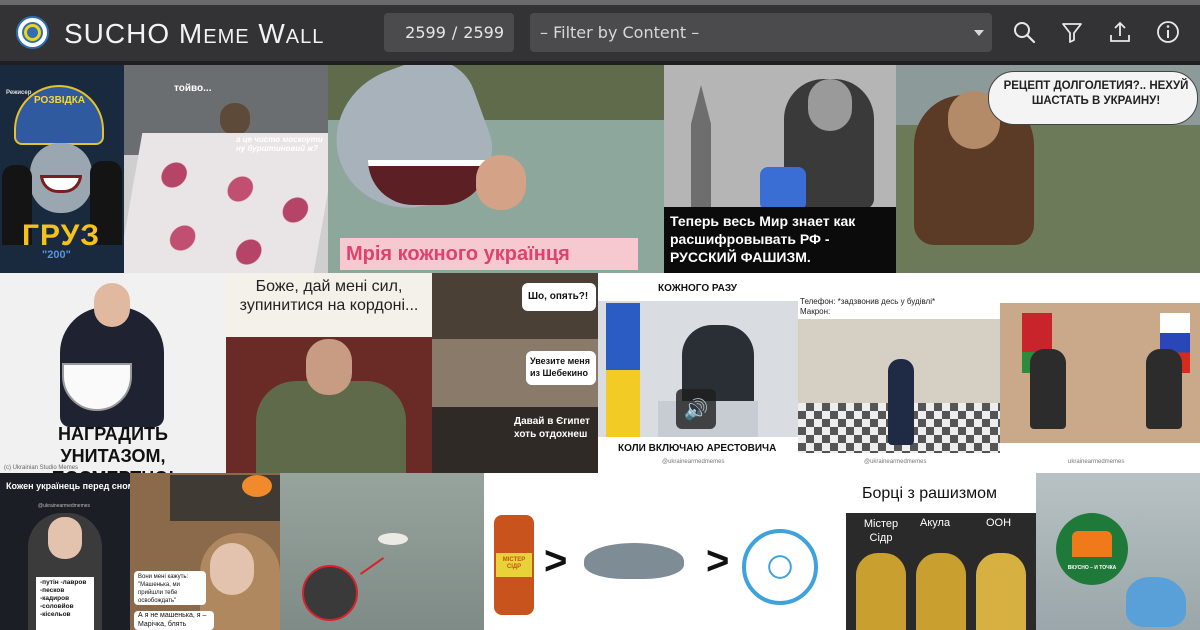  I want to click on meme-text: Давай в Єгипет хоть отдохнеш, so click(552, 428).